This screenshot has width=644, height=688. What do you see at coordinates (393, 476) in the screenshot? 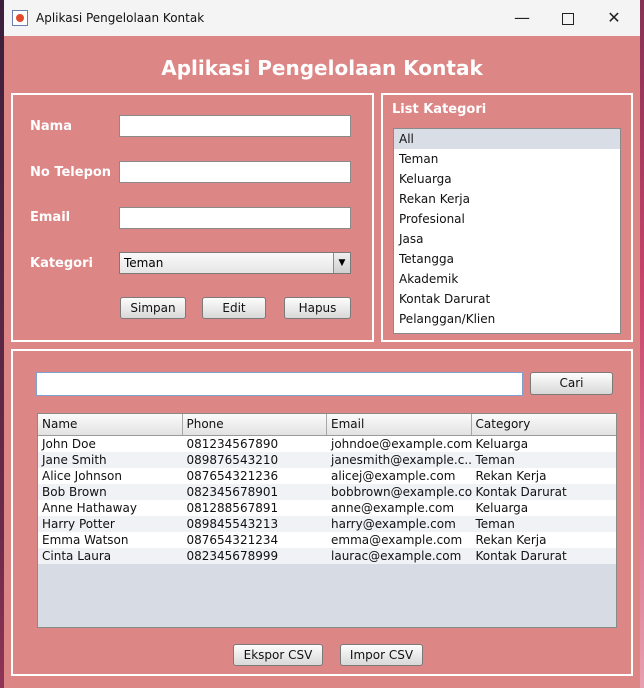
I see `cell-email: alicej@example.com` at bounding box center [393, 476].